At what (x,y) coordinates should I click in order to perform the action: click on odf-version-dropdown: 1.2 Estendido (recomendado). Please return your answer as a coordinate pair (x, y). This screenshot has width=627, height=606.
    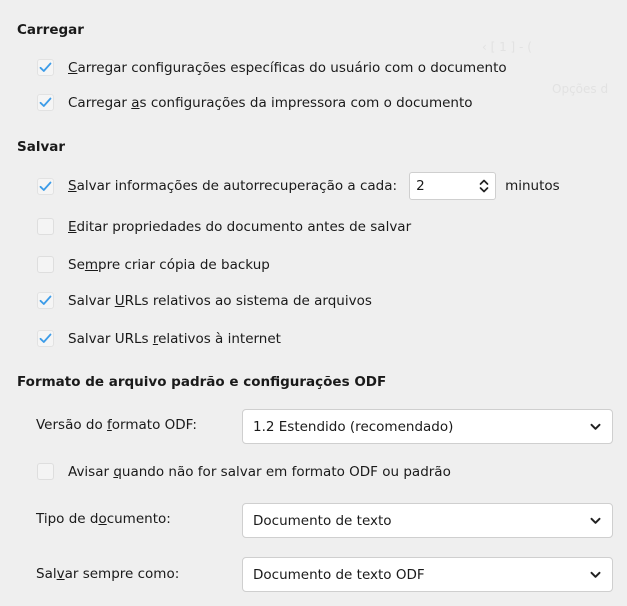
    Looking at the image, I should click on (427, 426).